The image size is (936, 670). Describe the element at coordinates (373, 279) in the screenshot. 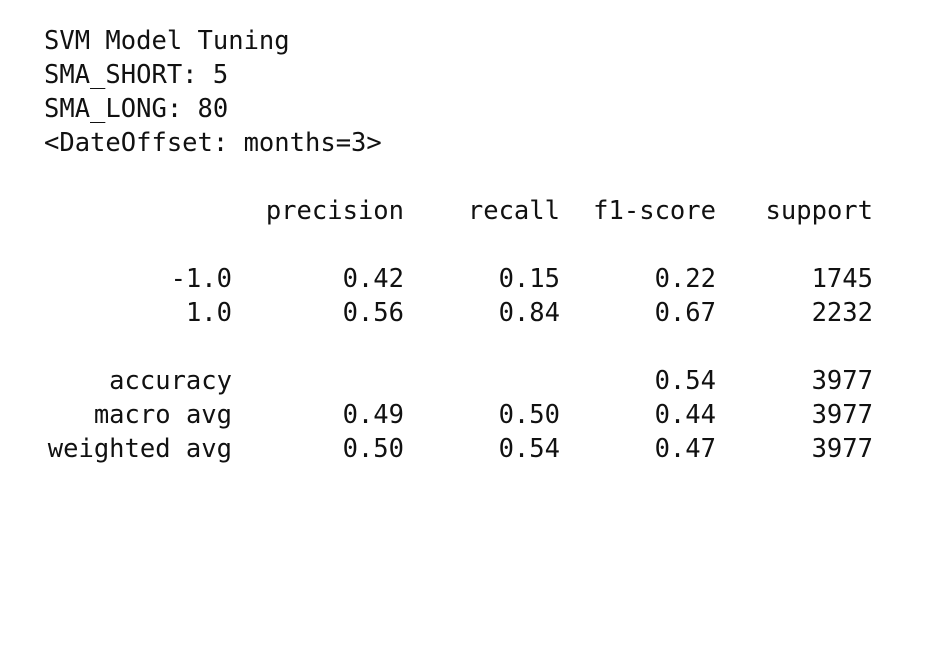

I see `precision-value: 0.42` at that location.